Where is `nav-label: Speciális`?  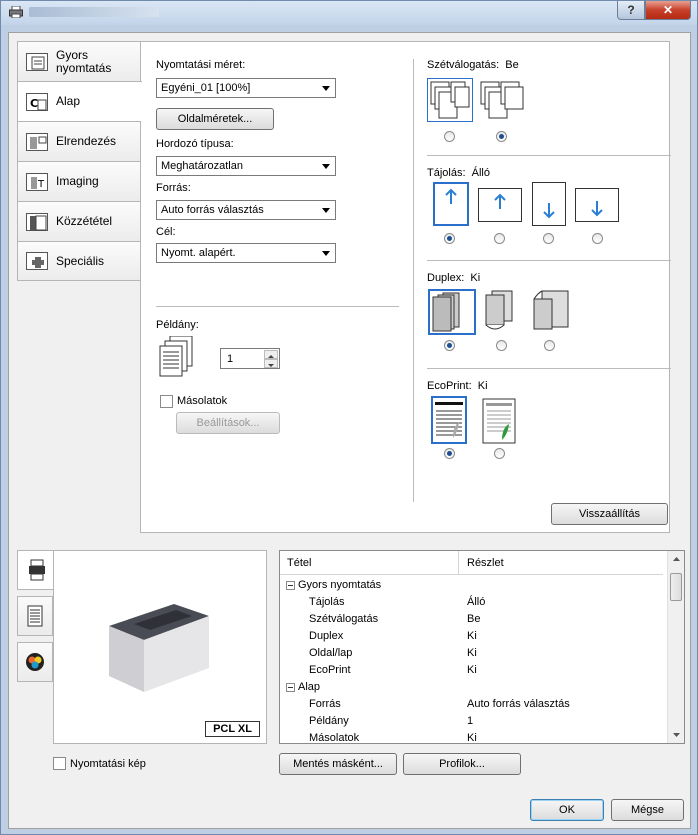 nav-label: Speciális is located at coordinates (80, 260).